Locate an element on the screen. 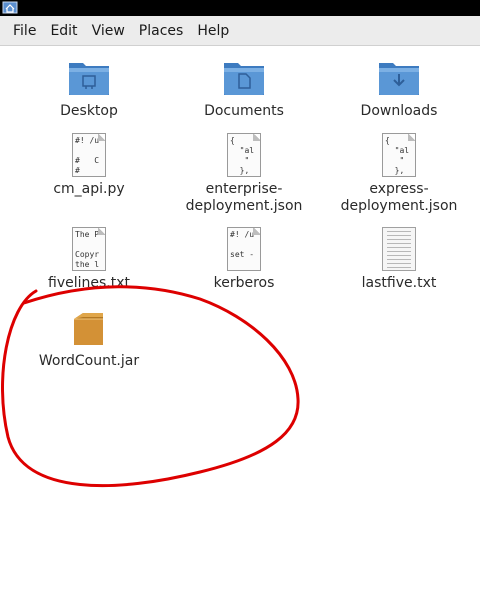 This screenshot has width=480, height=602. file-label: Downloads is located at coordinates (399, 111).